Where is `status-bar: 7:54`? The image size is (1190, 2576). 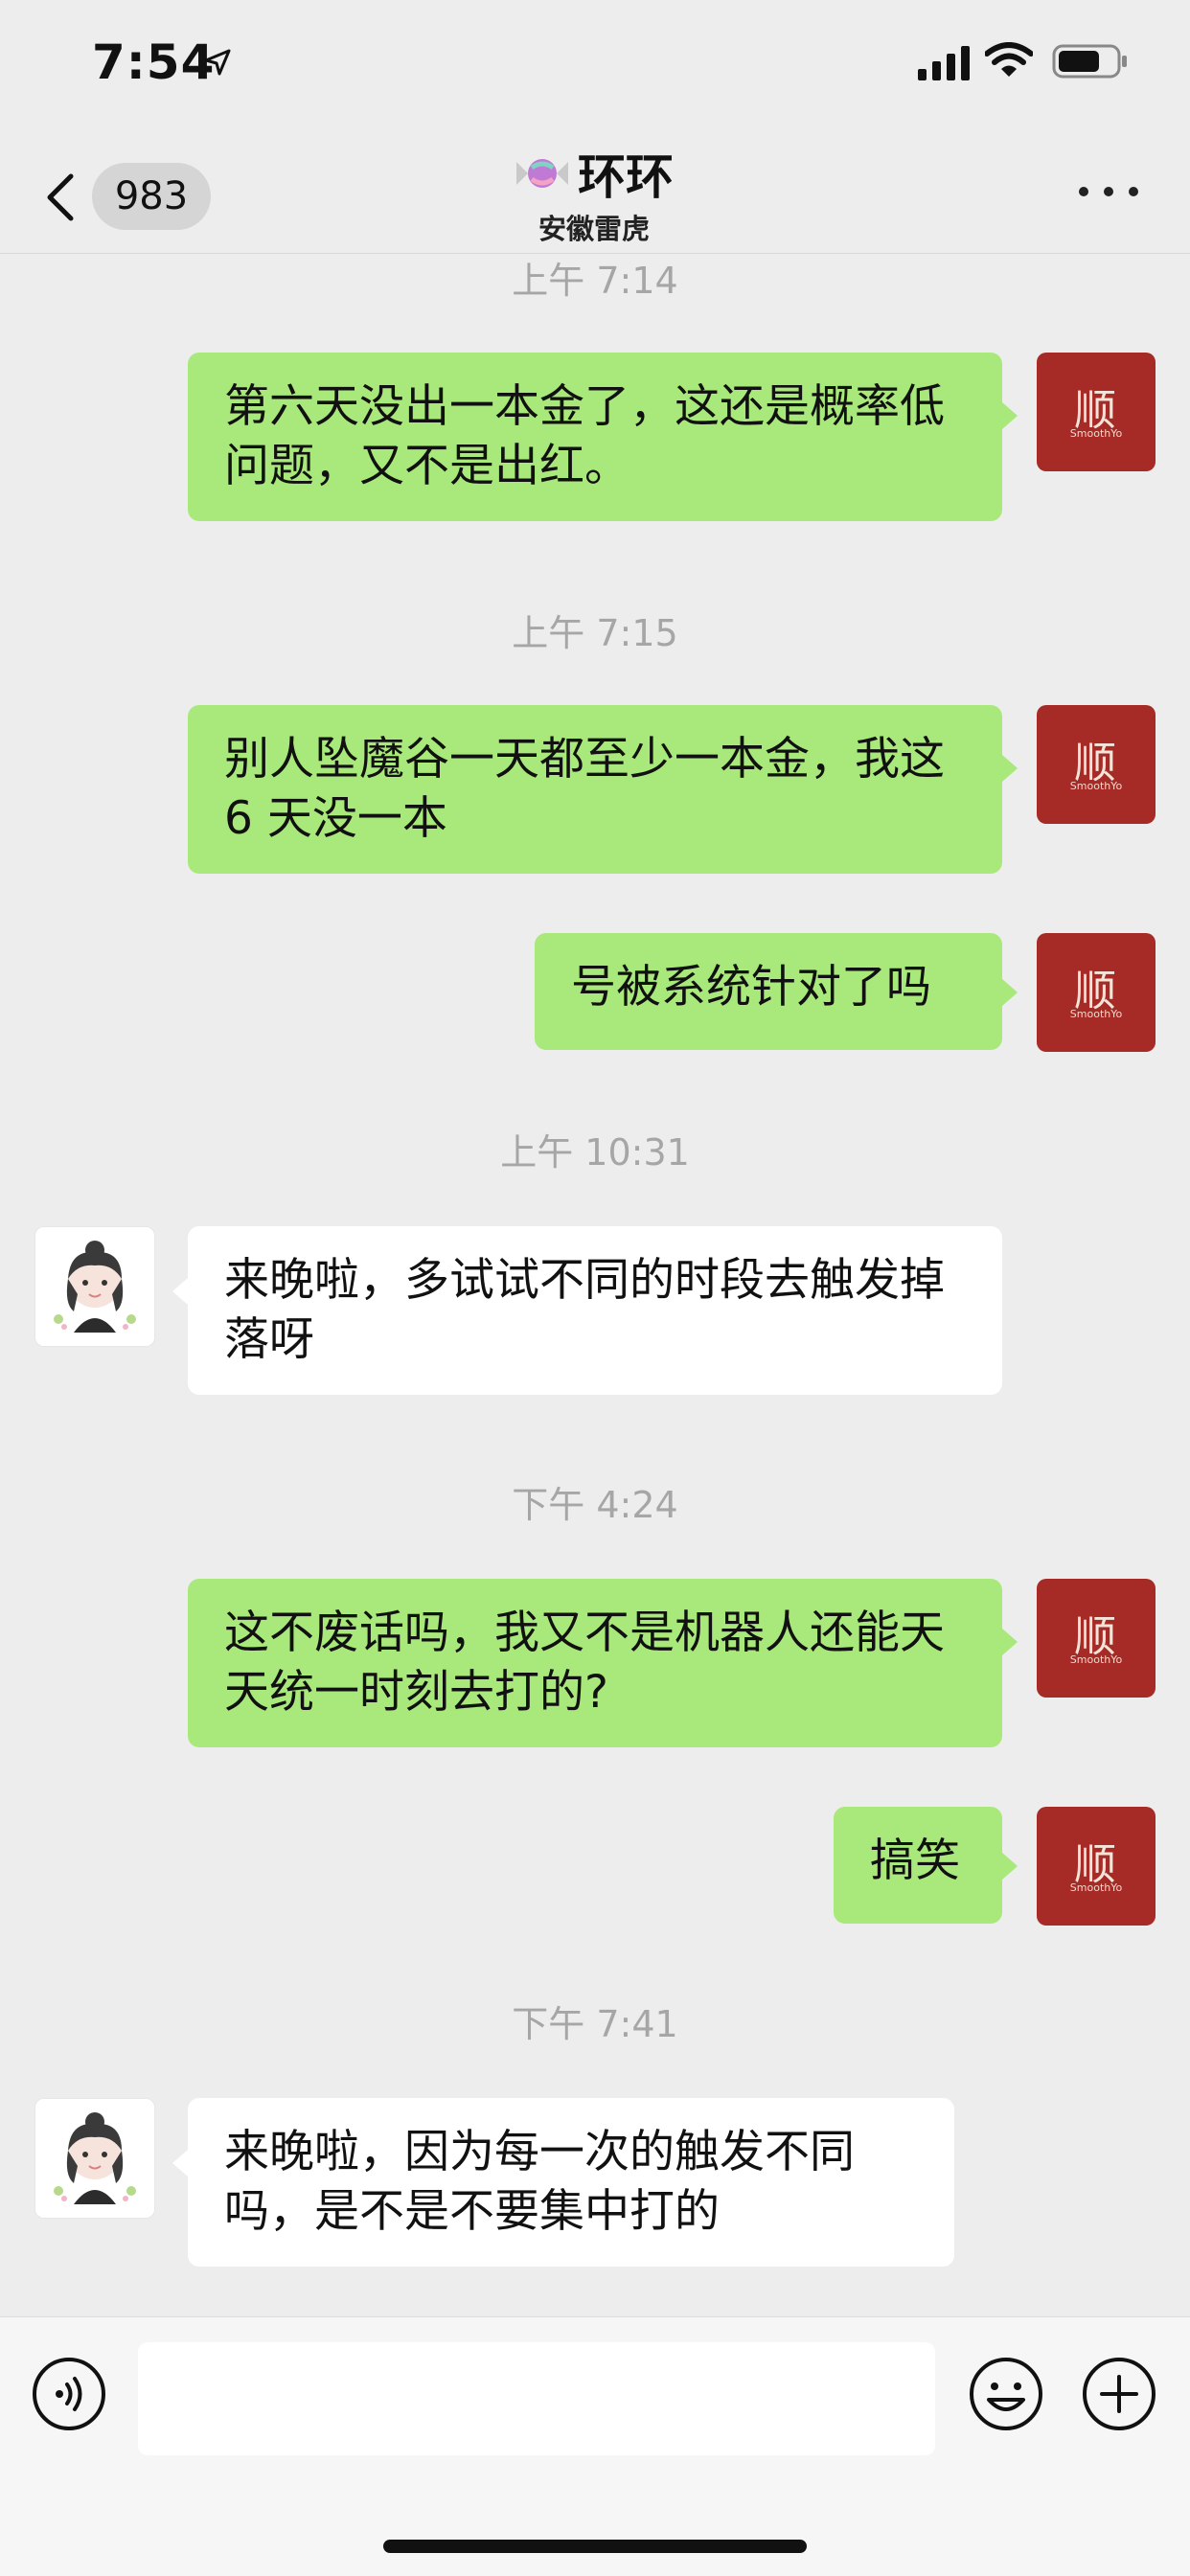
status-bar: 7:54 is located at coordinates (595, 67).